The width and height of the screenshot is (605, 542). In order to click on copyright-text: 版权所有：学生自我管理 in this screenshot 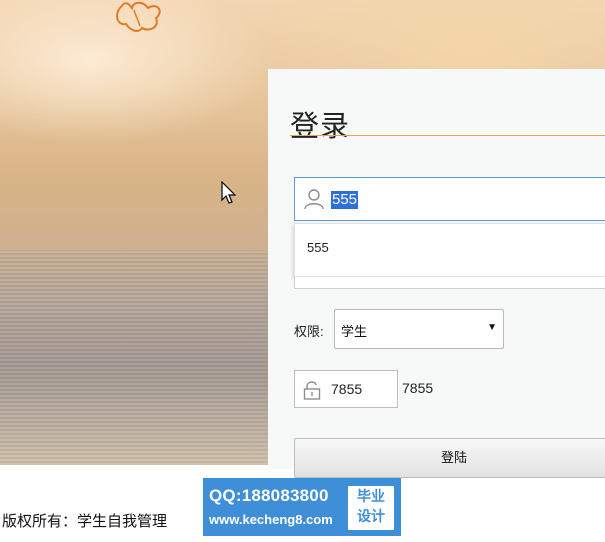, I will do `click(85, 521)`.